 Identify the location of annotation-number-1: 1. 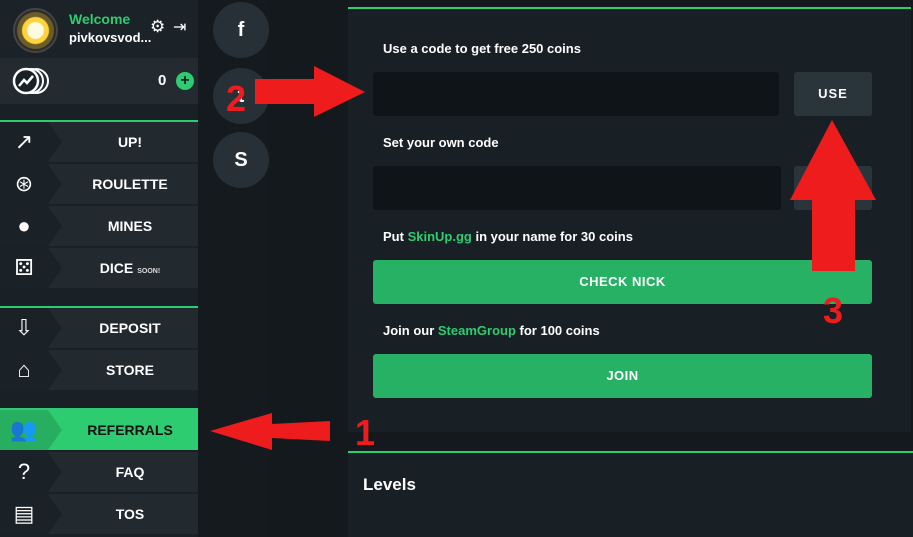
(365, 432).